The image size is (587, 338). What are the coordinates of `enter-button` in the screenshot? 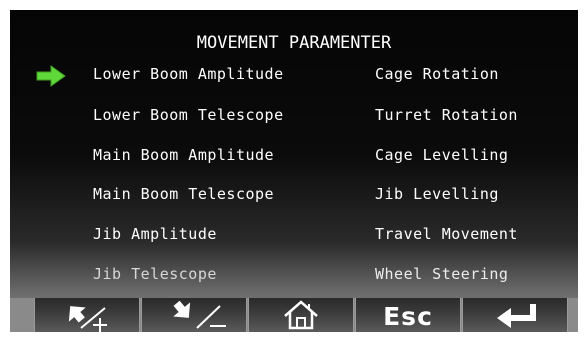 It's located at (515, 315).